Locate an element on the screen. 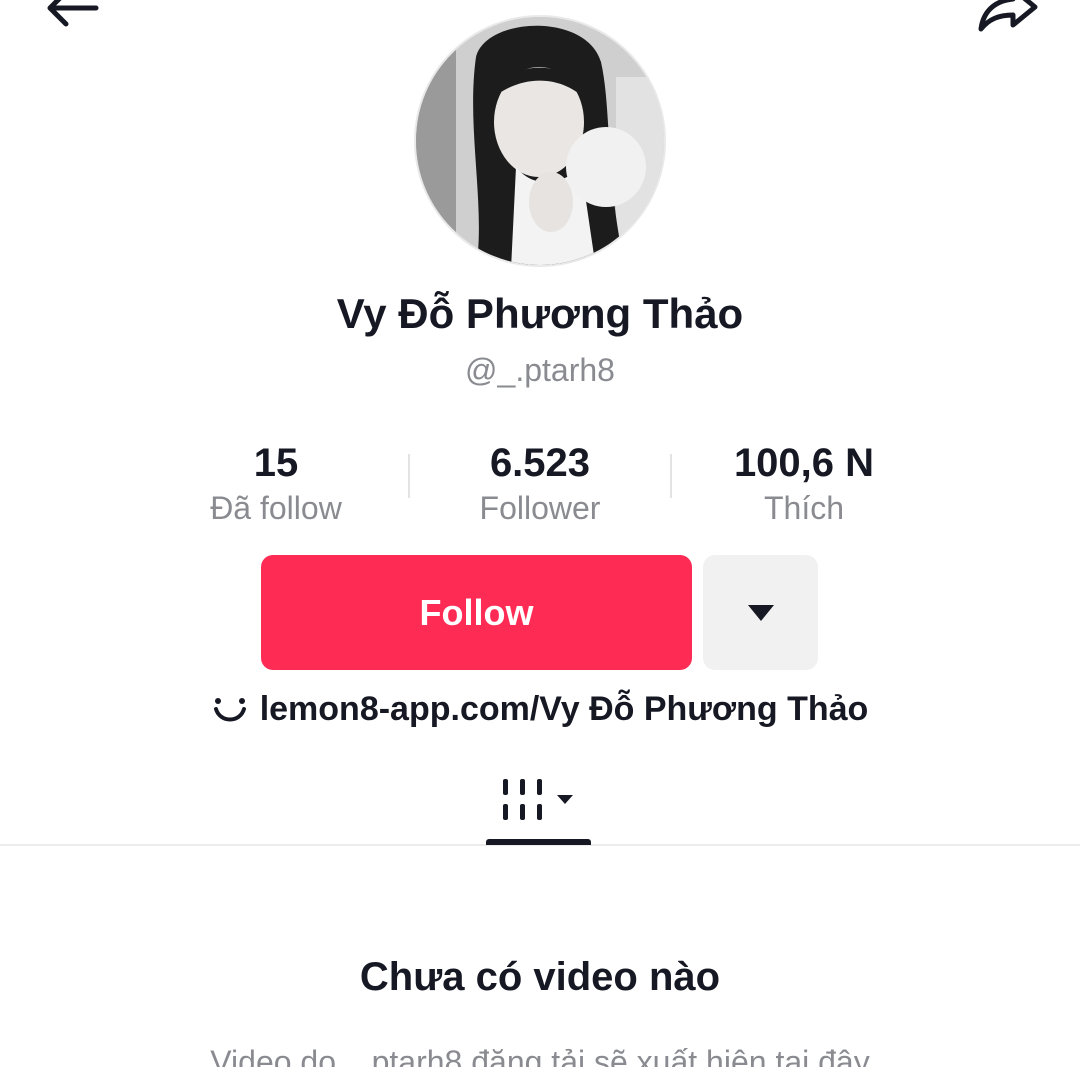 The width and height of the screenshot is (1080, 1067). more-options-button is located at coordinates (760, 612).